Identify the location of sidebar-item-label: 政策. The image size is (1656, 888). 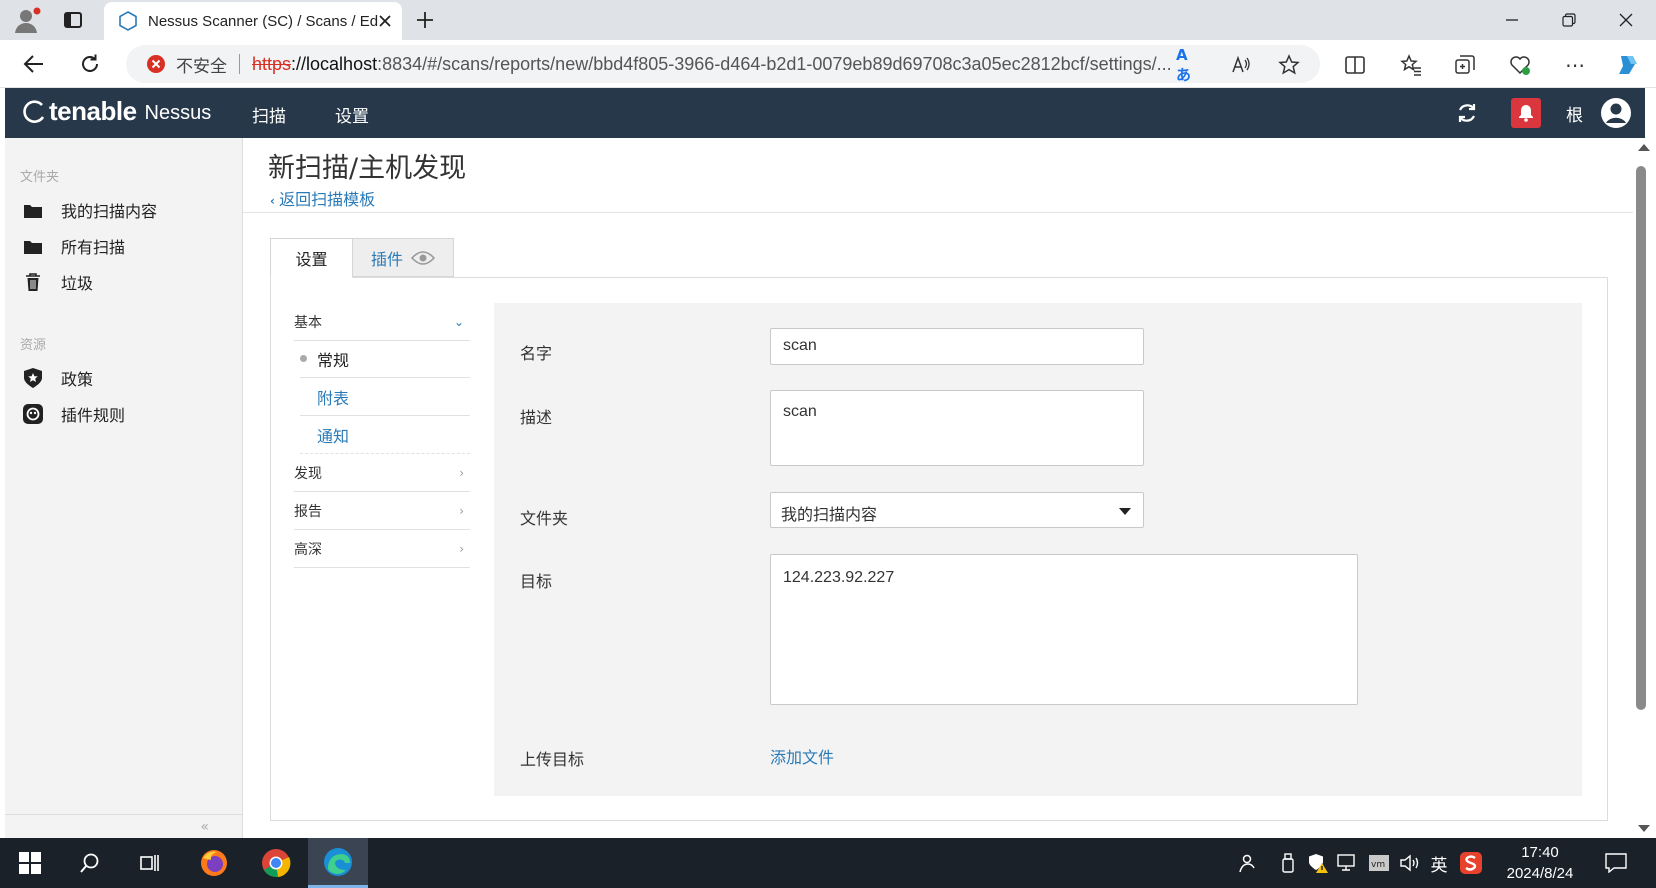
(77, 379).